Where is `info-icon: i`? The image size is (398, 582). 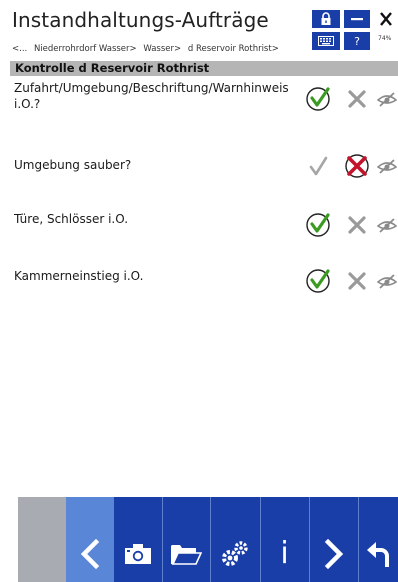
info-icon: i is located at coordinates (284, 553).